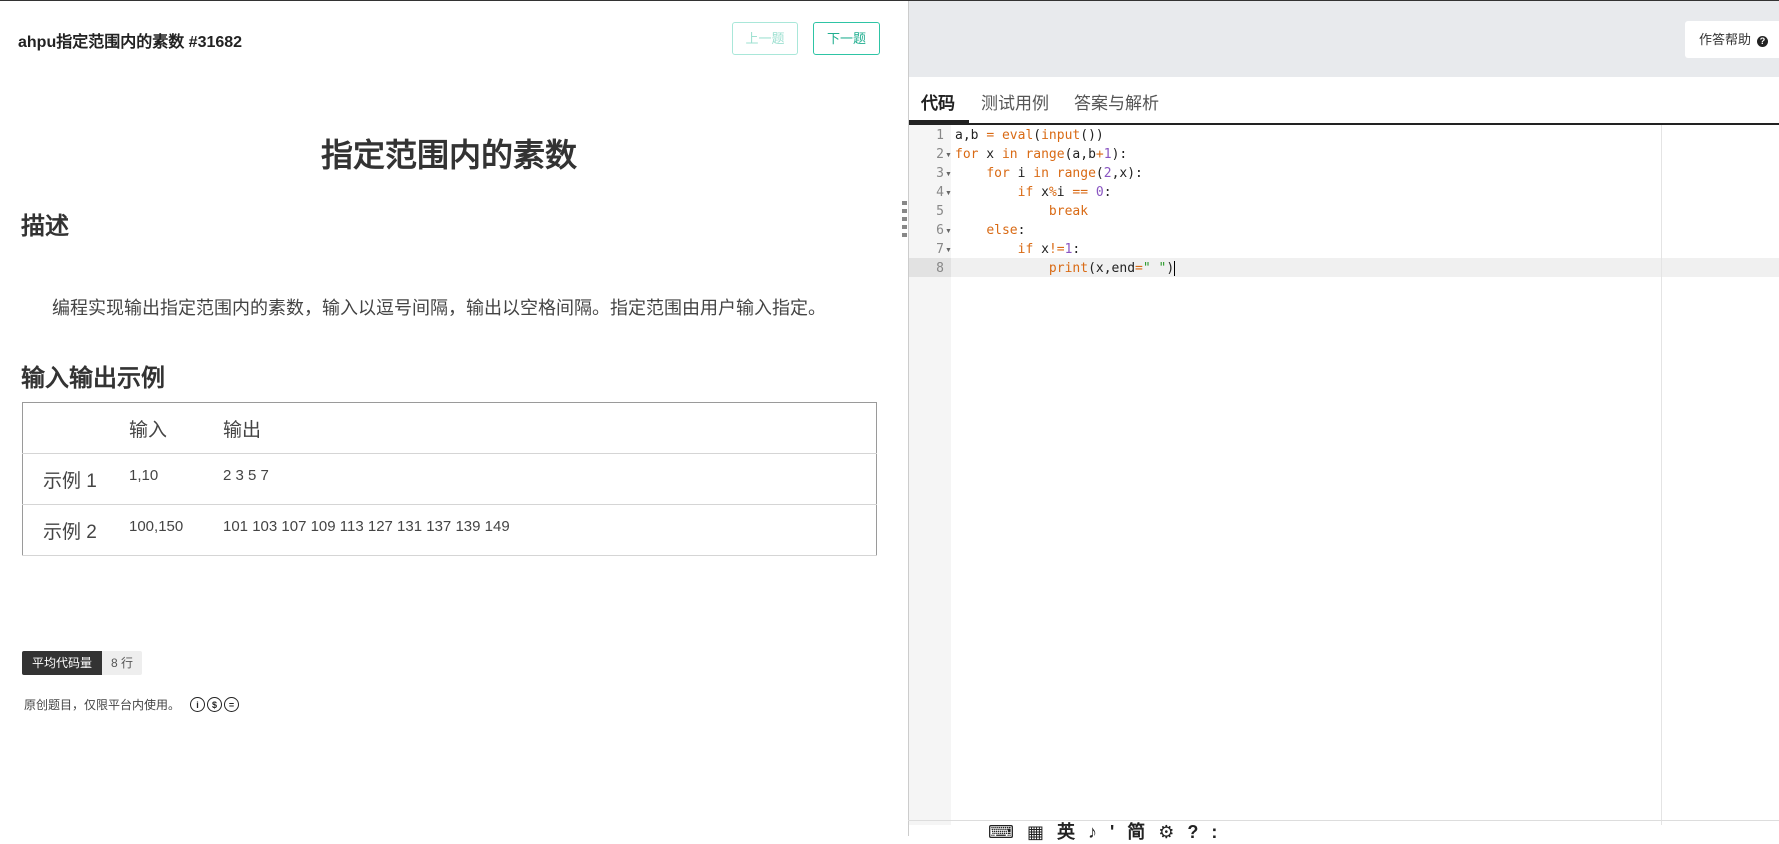 This screenshot has width=1779, height=844. What do you see at coordinates (122, 663) in the screenshot?
I see `avg-code-value: 8 行` at bounding box center [122, 663].